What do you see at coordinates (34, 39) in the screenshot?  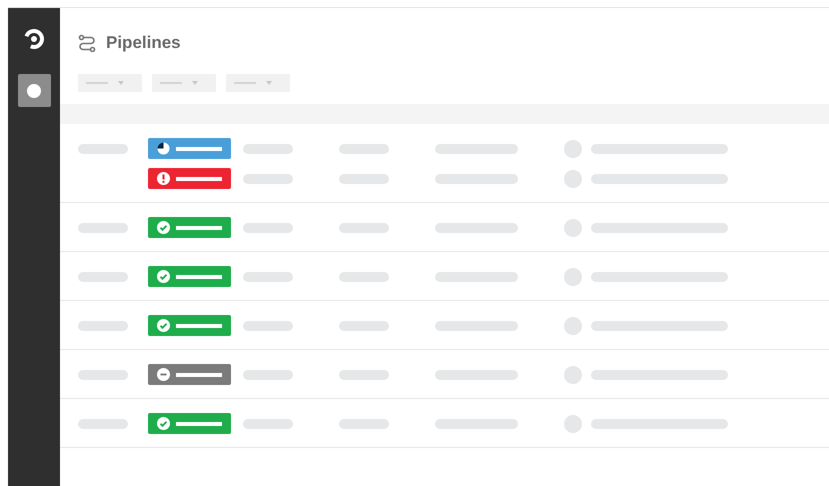 I see `logo-icon` at bounding box center [34, 39].